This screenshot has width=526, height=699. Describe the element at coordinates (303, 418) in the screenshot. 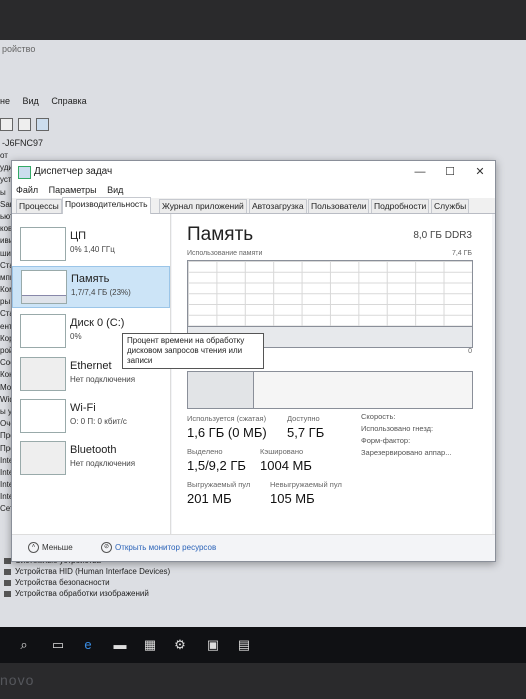

I see `available-label: Доступно` at that location.